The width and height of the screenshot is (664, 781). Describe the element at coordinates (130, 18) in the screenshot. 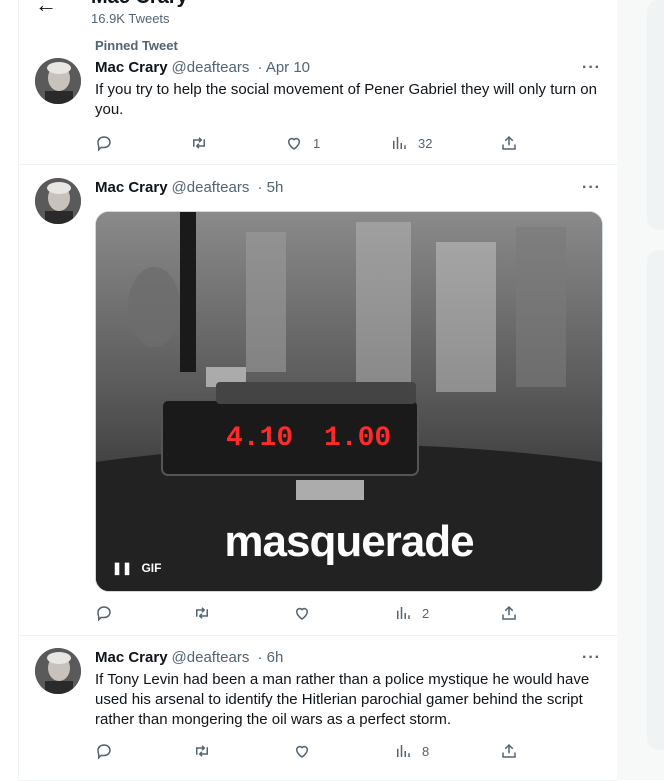

I see `tweet-count: 16.9K Tweets` at that location.